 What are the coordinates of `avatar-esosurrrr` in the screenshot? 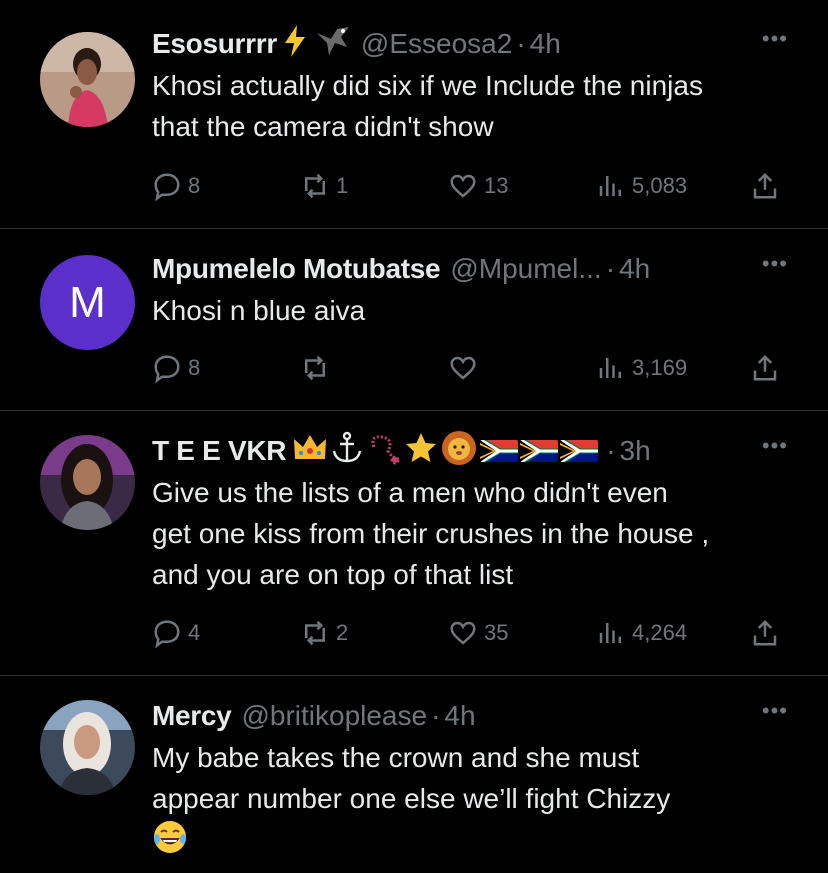 It's located at (87, 79).